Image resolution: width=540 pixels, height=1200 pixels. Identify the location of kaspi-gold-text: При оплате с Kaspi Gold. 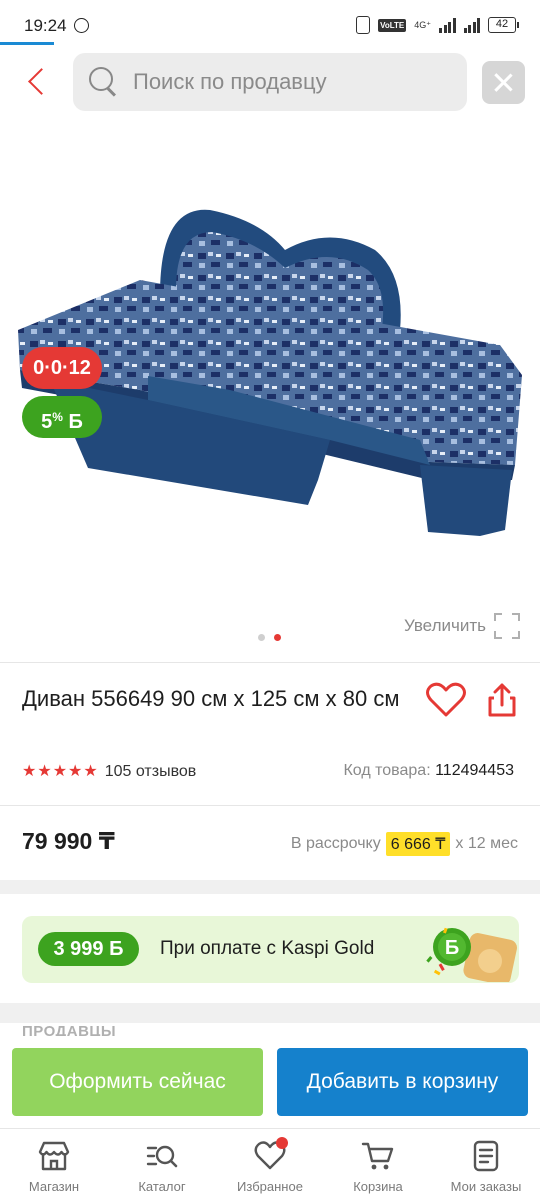
(267, 948).